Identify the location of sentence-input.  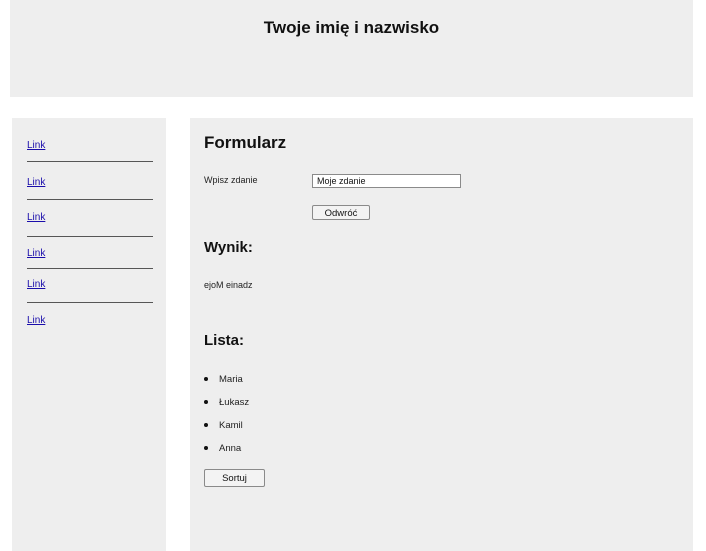
(386, 181).